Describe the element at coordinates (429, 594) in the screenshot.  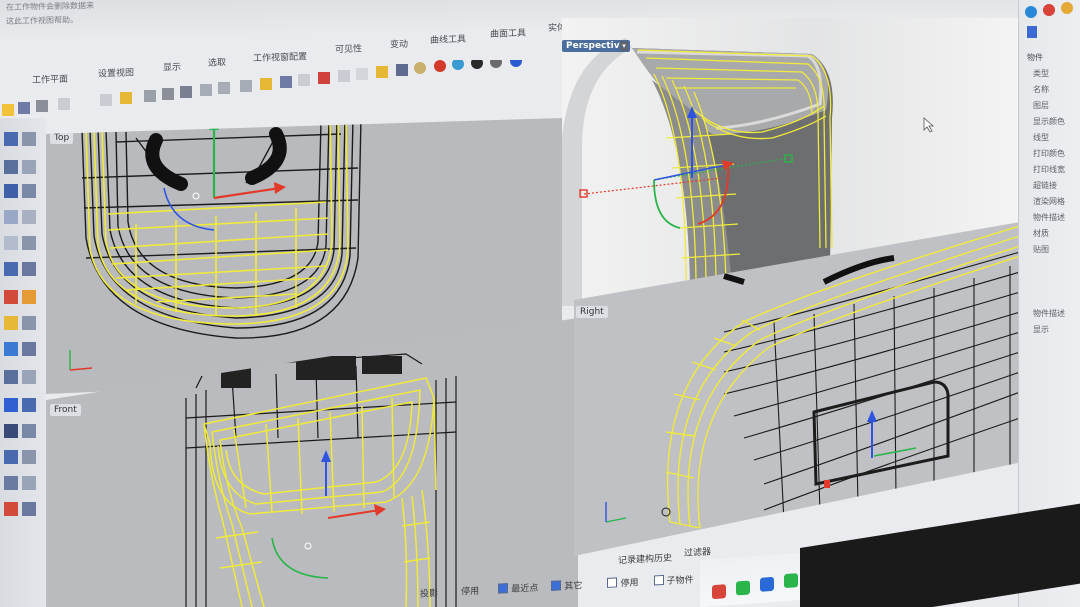
I see `status-projection: 投影` at that location.